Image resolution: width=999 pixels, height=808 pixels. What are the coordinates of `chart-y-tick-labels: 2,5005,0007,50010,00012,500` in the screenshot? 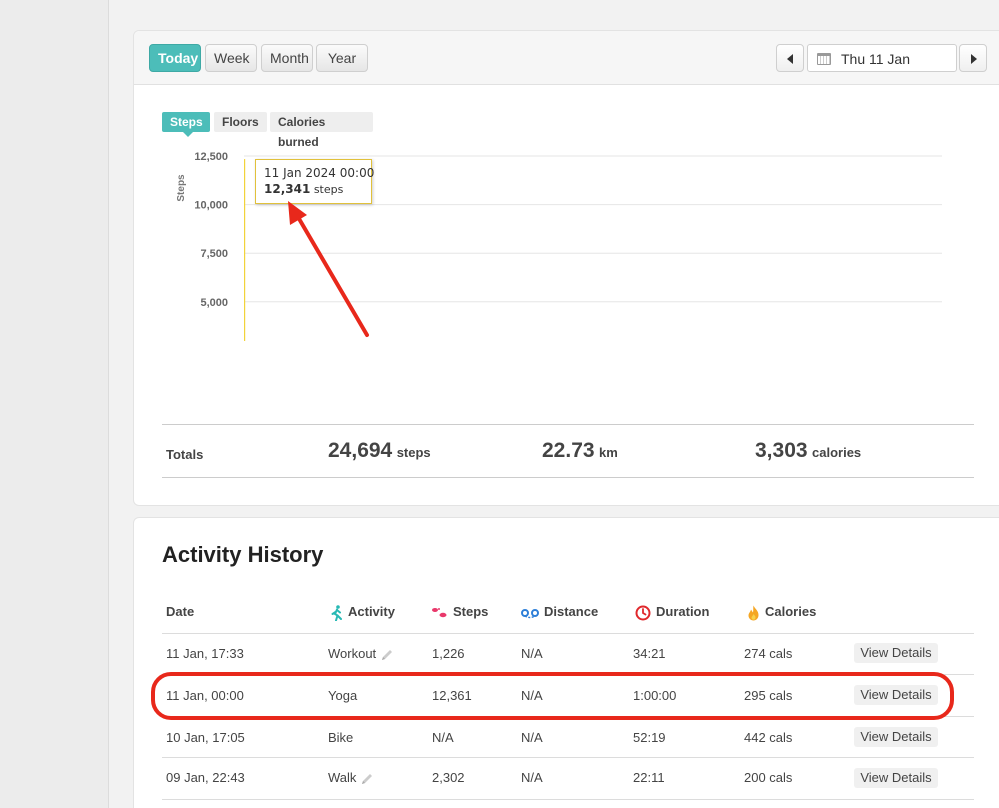 It's located at (211, 230).